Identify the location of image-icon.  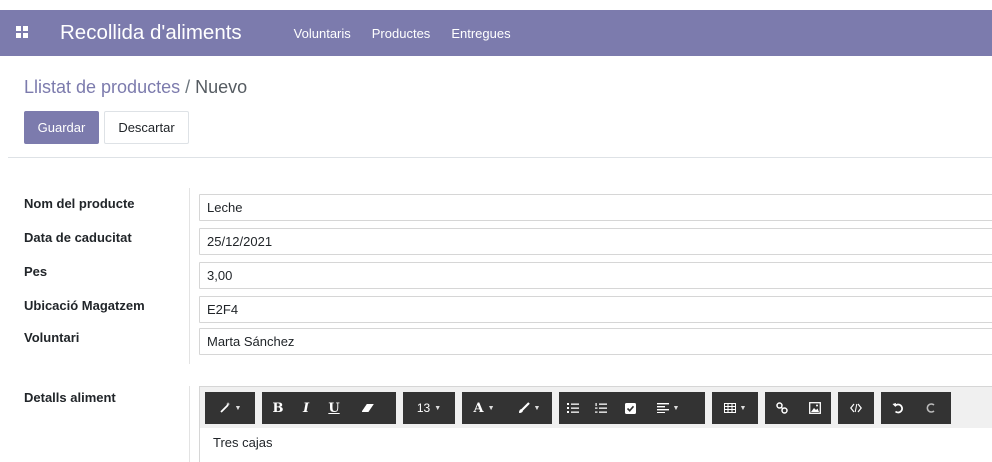
(814, 408).